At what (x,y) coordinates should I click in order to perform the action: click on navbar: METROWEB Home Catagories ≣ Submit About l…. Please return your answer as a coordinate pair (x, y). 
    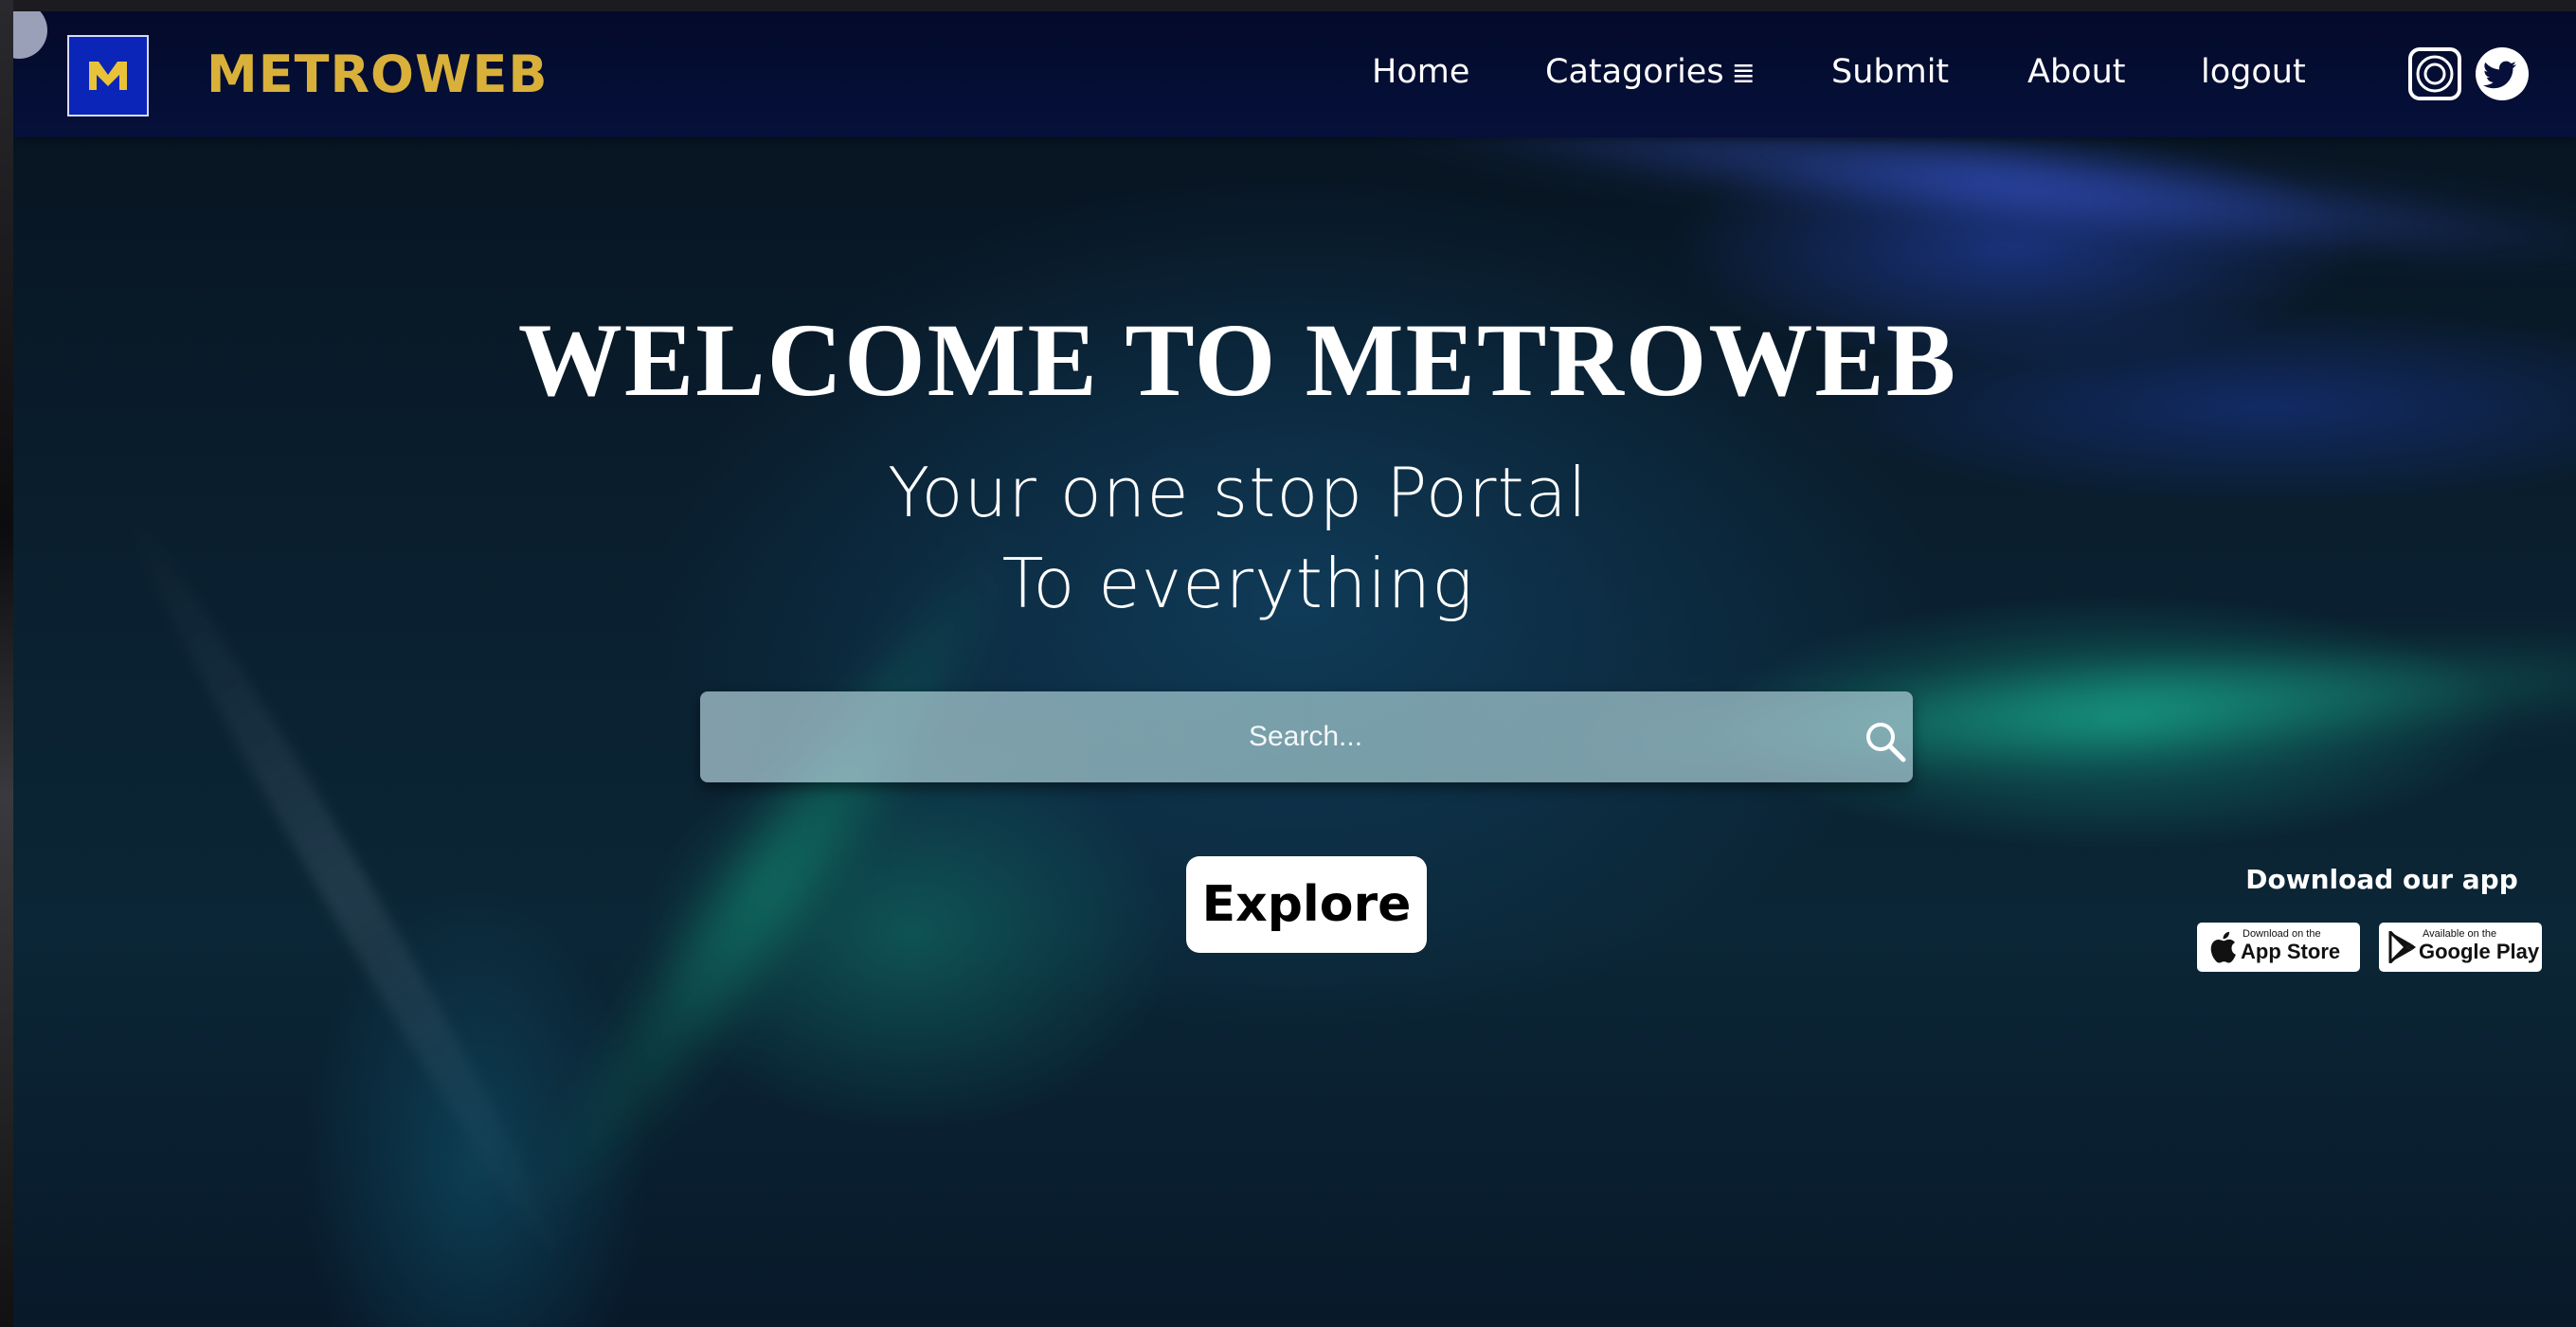
    Looking at the image, I should click on (1294, 74).